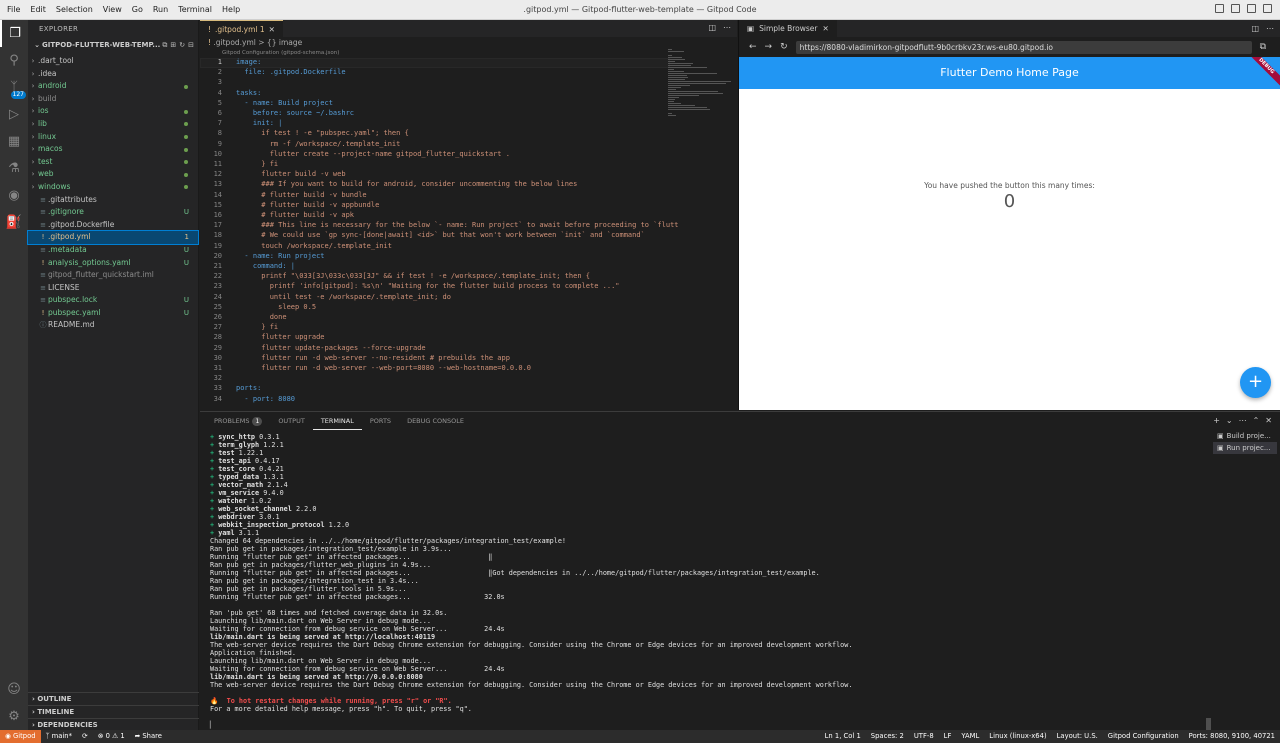 This screenshot has width=1280, height=743. I want to click on status-item: Linux (linux-x64), so click(1017, 736).